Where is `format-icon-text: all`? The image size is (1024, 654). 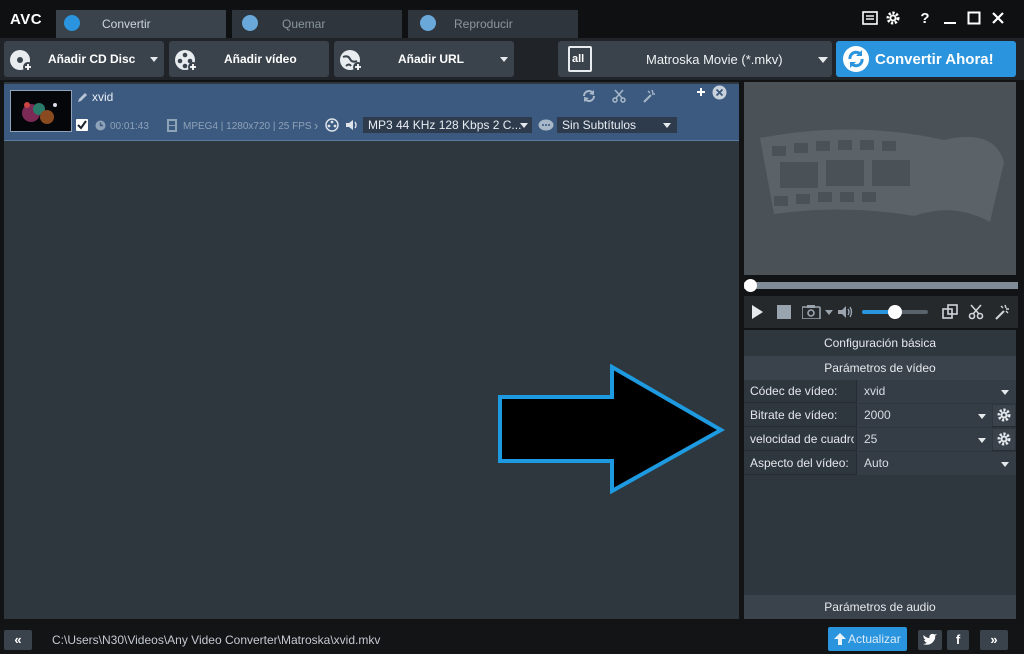
format-icon-text: all is located at coordinates (578, 59).